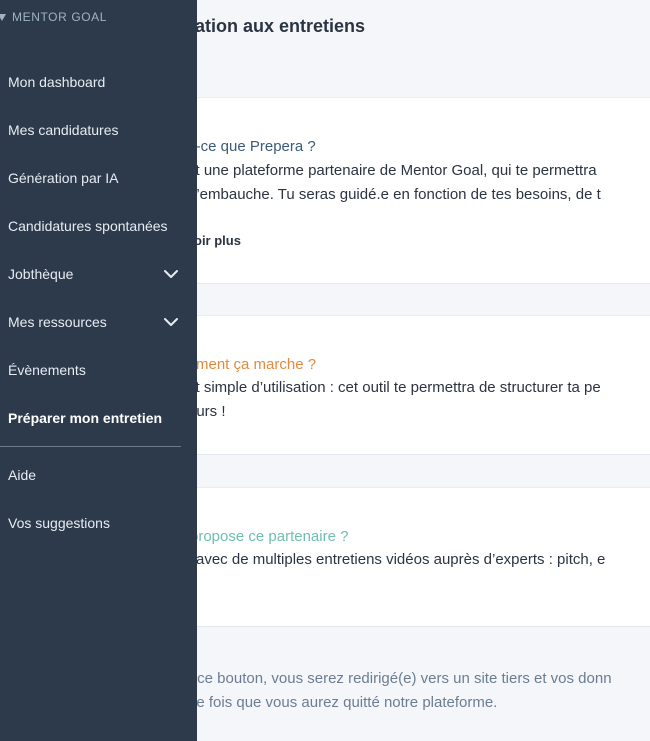 Image resolution: width=650 pixels, height=741 pixels. Describe the element at coordinates (60, 17) in the screenshot. I see `brand-name: MENTOR GOAL` at that location.